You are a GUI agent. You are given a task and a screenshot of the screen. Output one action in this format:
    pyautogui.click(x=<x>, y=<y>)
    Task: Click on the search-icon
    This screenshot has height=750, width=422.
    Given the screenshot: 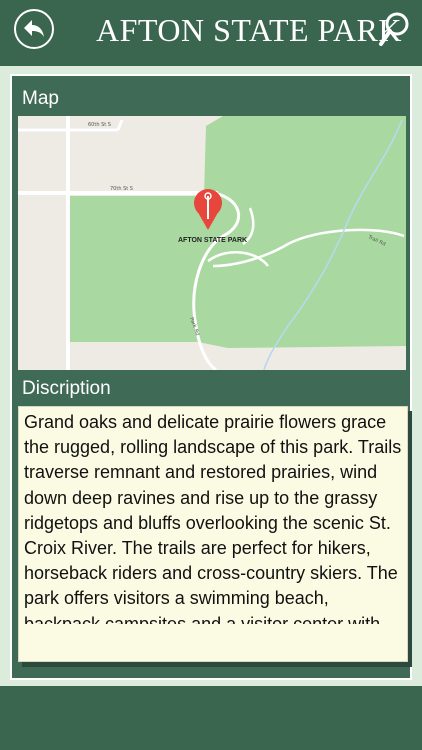 What is the action you would take?
    pyautogui.click(x=394, y=30)
    